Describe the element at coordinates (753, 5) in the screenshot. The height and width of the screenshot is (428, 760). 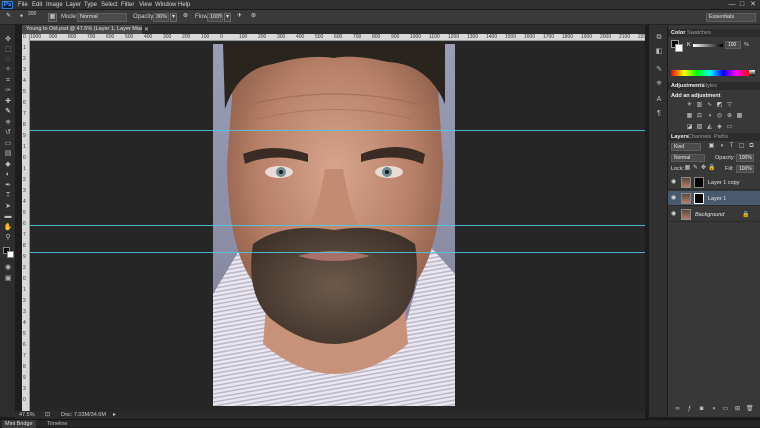
I see `close-button: ✕` at that location.